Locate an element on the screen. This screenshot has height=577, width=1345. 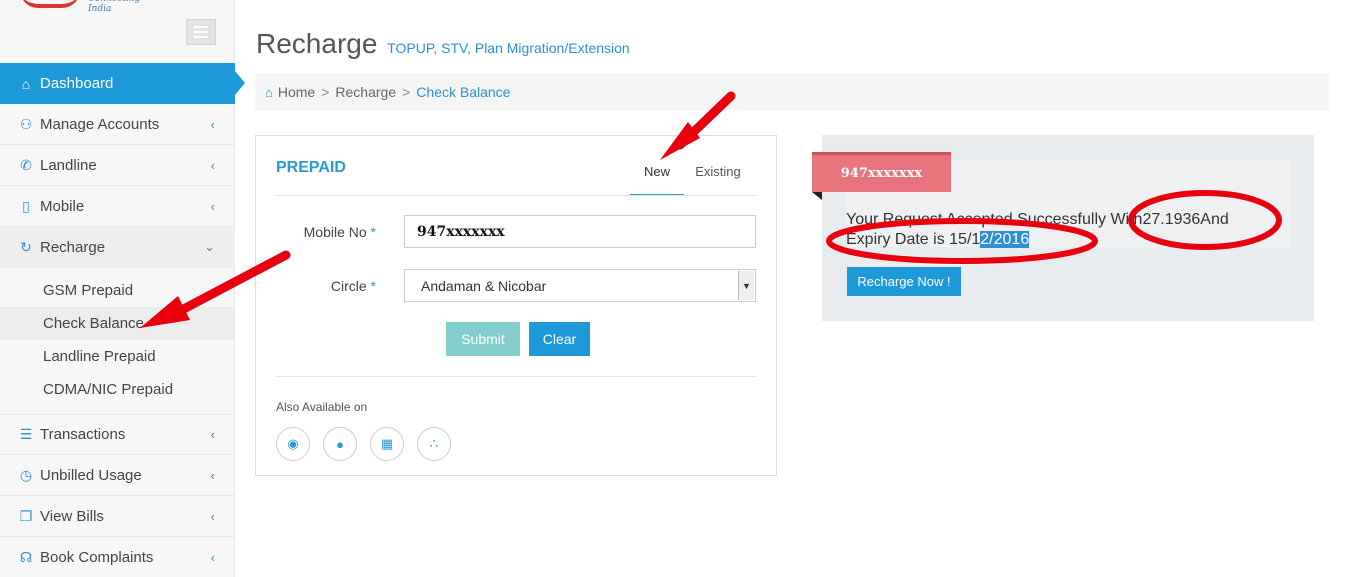
sidebar-subitem-gsm-prepaid: GSM Prepaid is located at coordinates (117, 290).